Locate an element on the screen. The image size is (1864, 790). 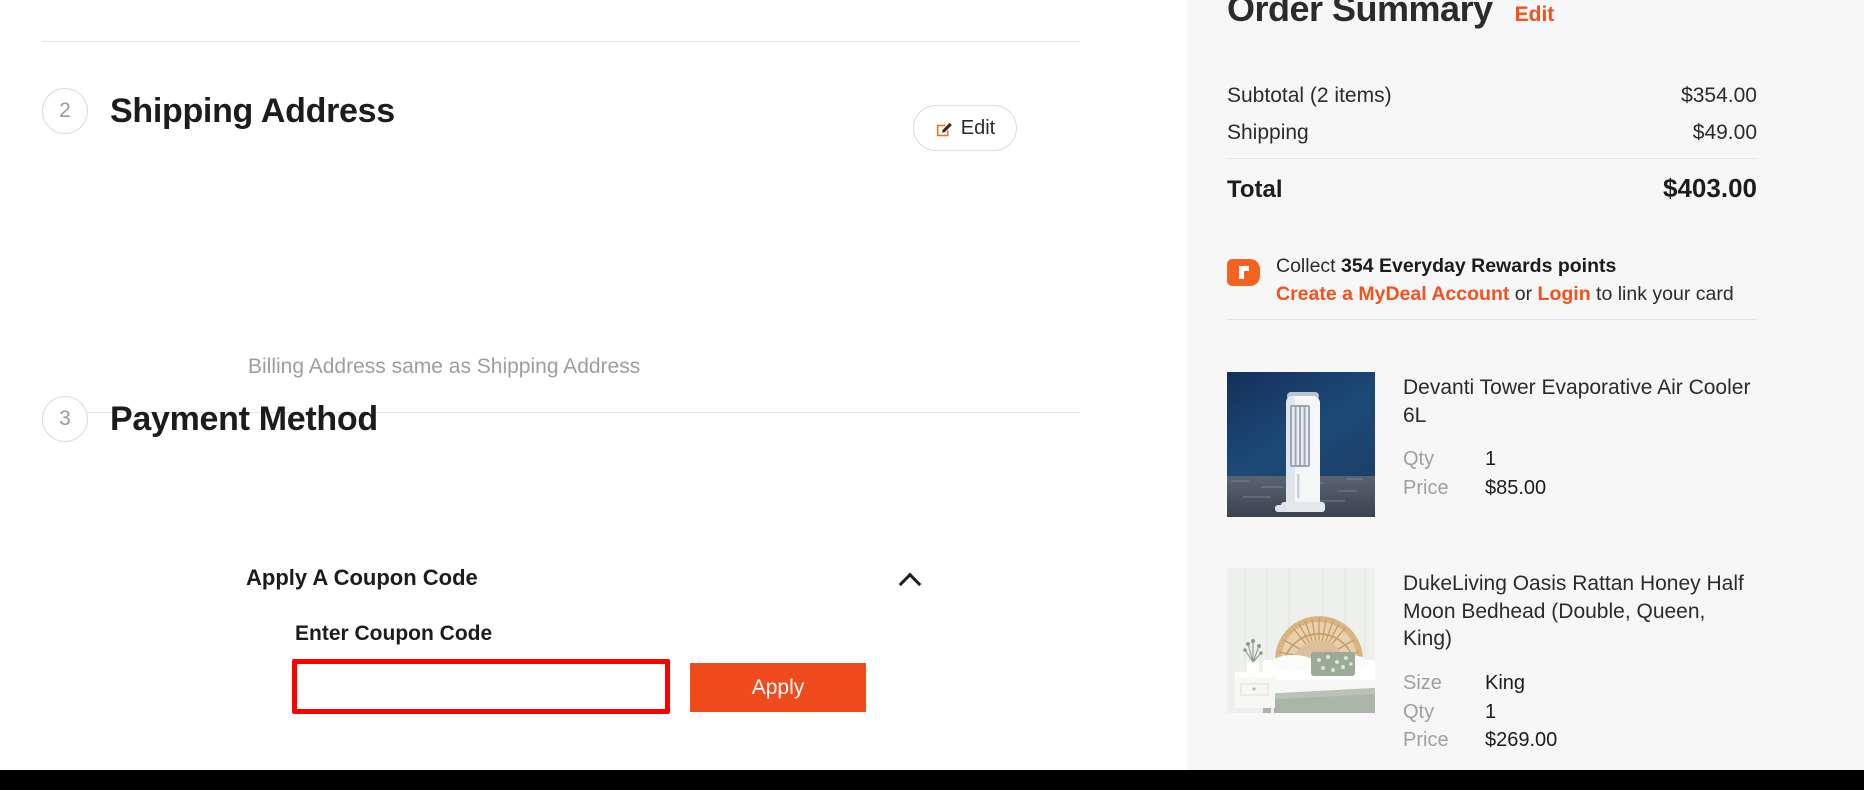
apply-coupon-button: Apply is located at coordinates (778, 687).